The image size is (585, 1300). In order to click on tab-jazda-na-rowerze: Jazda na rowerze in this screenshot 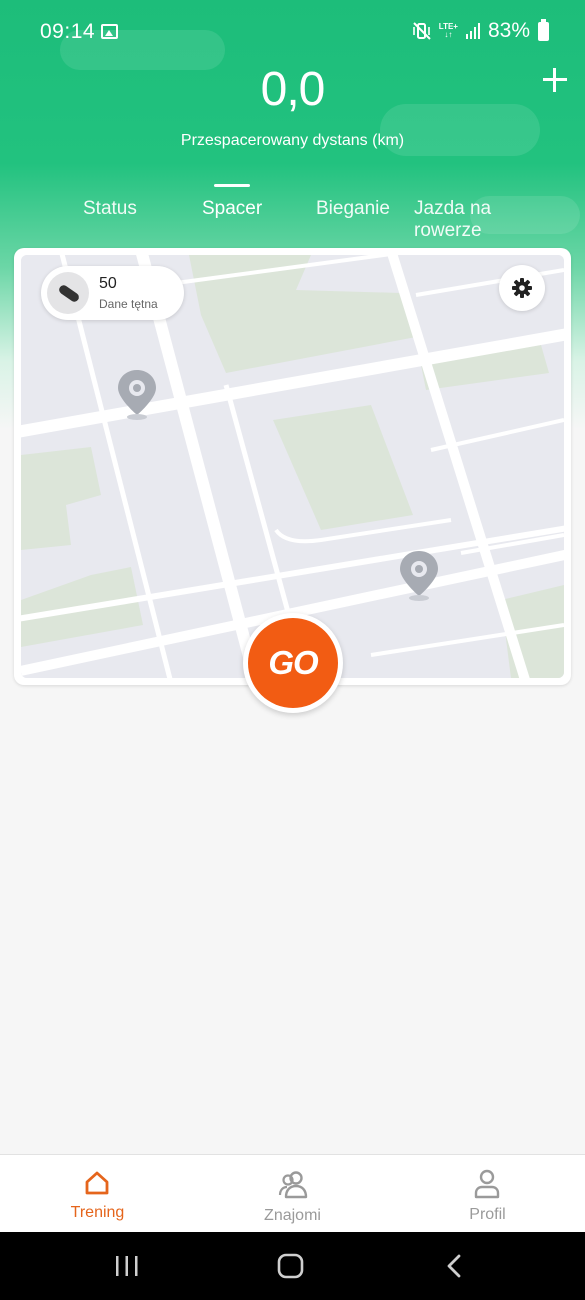, I will do `click(469, 220)`.